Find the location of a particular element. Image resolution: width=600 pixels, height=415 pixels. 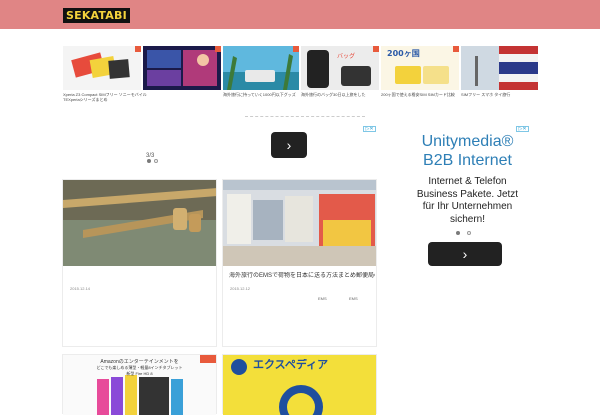

adchoices-icon: ▷✕ is located at coordinates (369, 129).